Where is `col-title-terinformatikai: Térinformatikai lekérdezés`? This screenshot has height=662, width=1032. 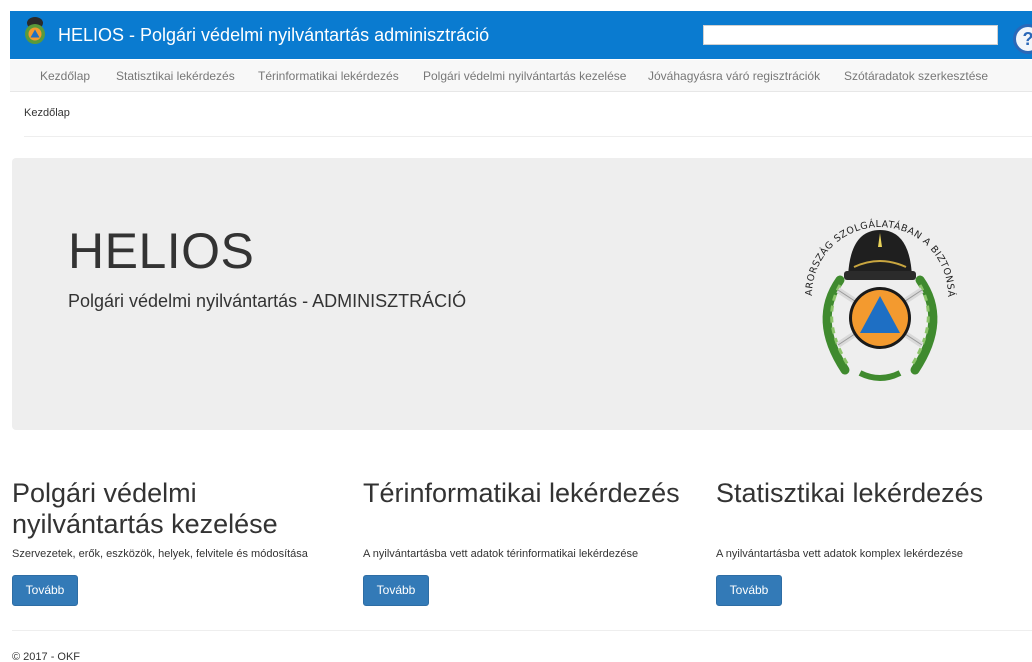
col-title-terinformatikai: Térinformatikai lekérdezés is located at coordinates (521, 493).